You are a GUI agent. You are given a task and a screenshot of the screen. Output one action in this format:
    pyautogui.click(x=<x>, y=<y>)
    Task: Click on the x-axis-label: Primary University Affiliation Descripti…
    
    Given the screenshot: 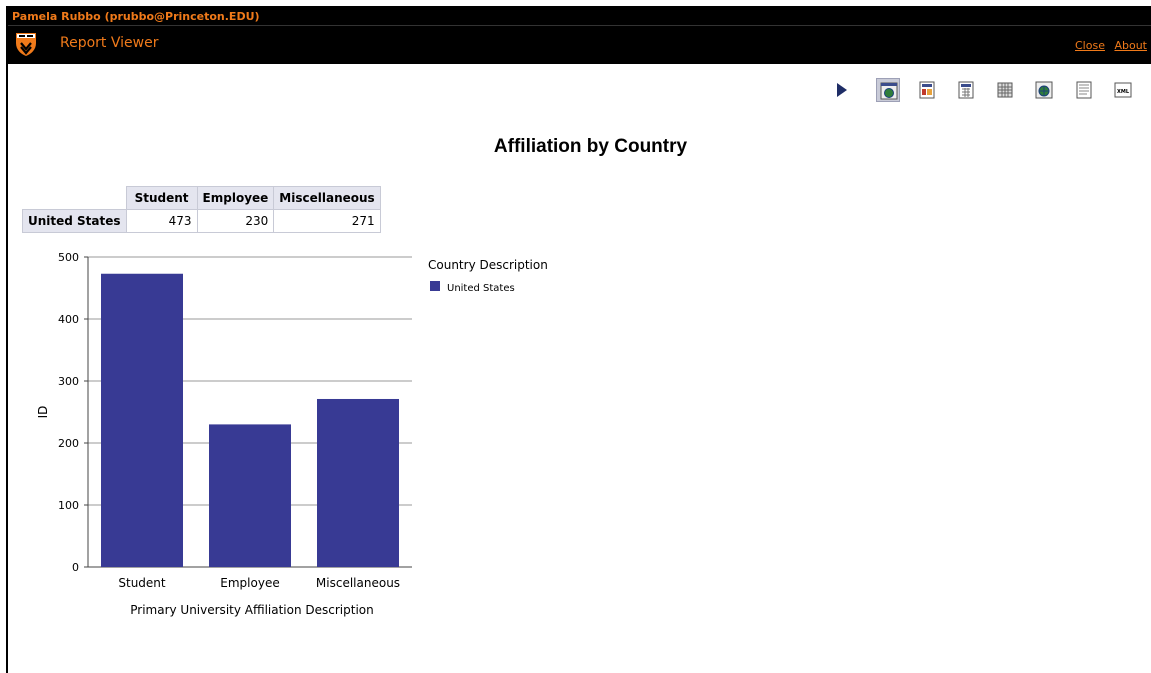 What is the action you would take?
    pyautogui.click(x=252, y=610)
    